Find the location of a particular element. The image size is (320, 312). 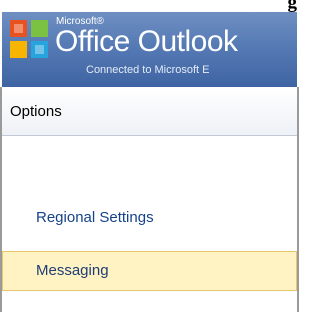

nav-item-messaging: Messaging is located at coordinates (149, 271).